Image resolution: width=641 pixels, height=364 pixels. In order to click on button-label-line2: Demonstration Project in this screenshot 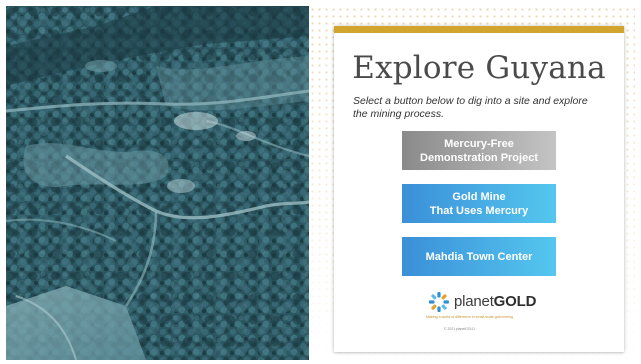, I will do `click(479, 157)`.